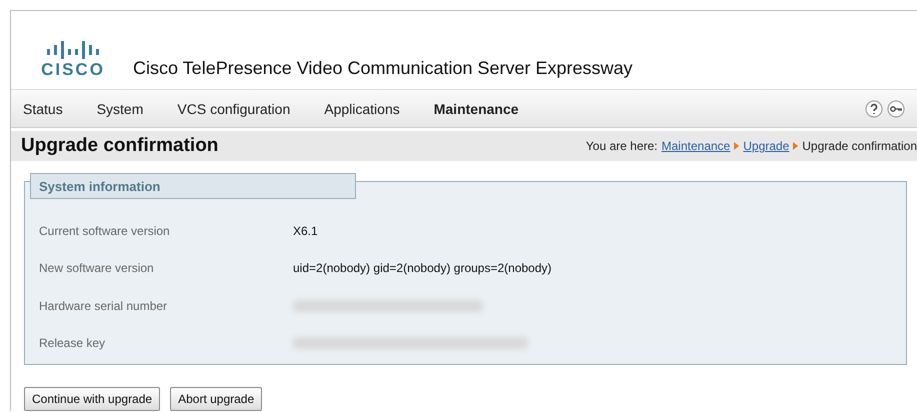  Describe the element at coordinates (43, 108) in the screenshot. I see `nav-tab: Status` at that location.